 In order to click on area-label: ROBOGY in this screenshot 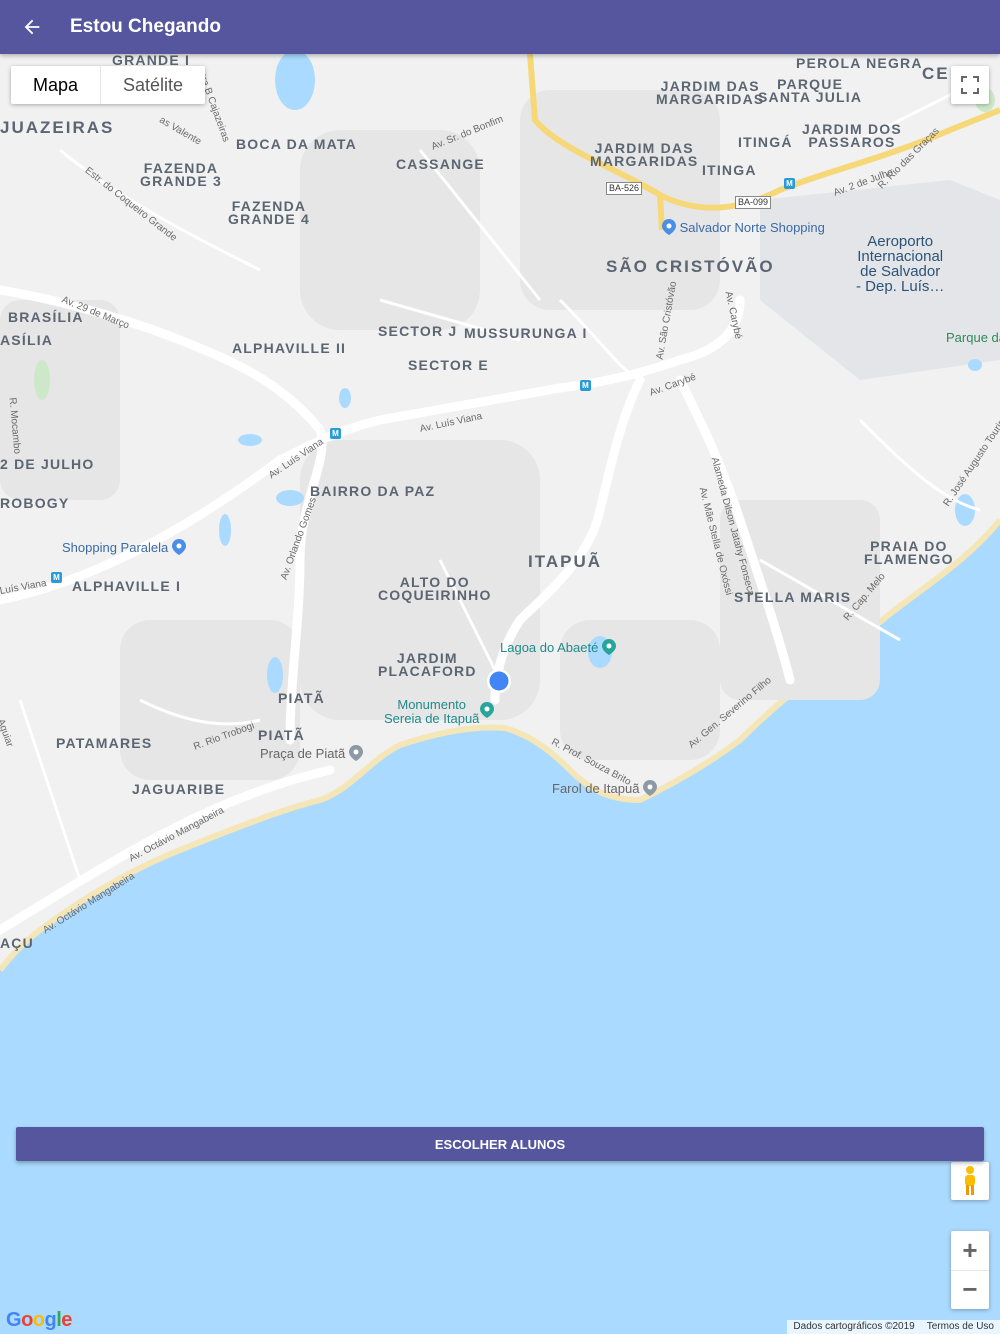, I will do `click(35, 503)`.